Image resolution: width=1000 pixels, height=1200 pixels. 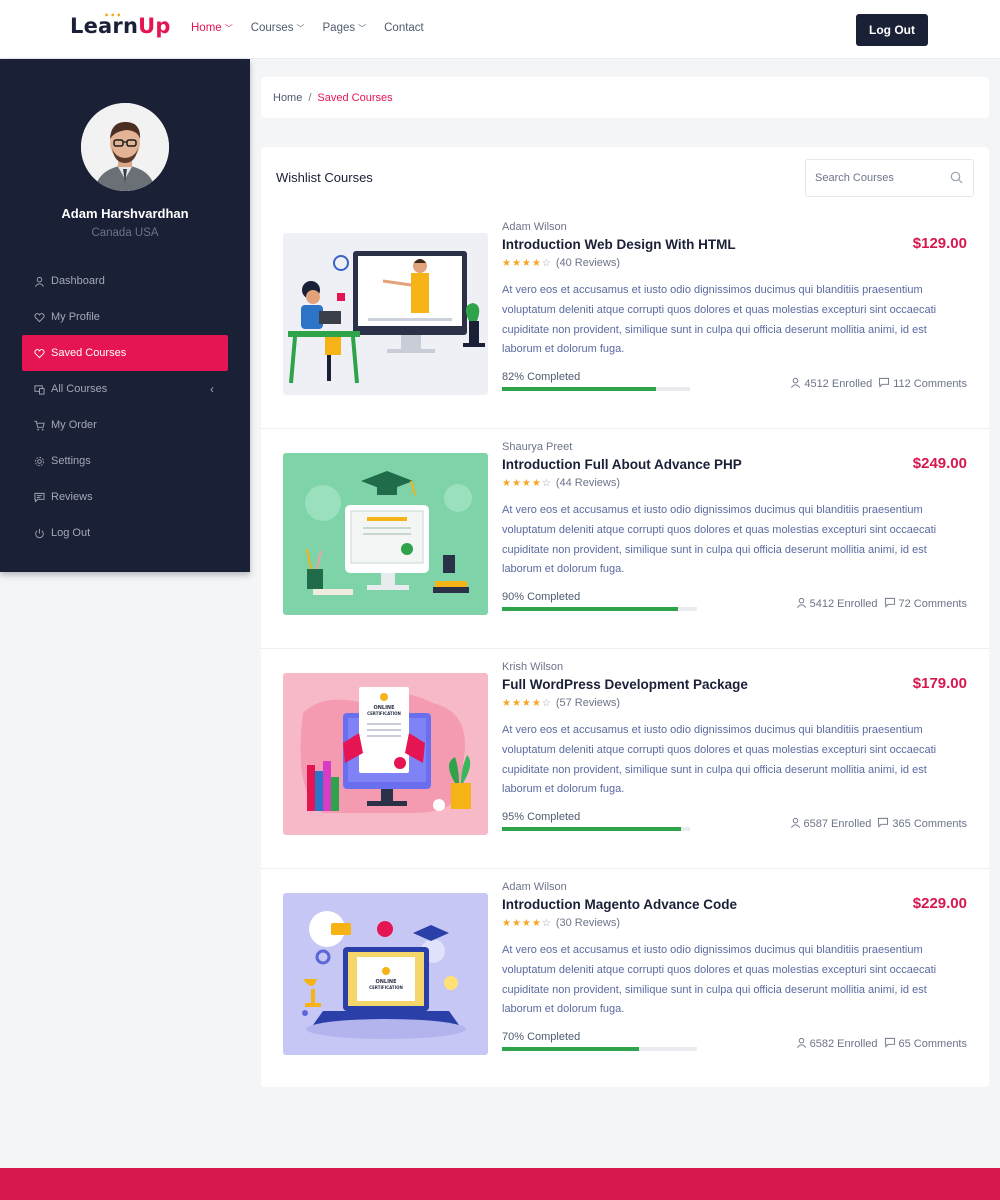 I want to click on laptop-certification-illustration: ONLINE CERTIFICATION, so click(x=385, y=974).